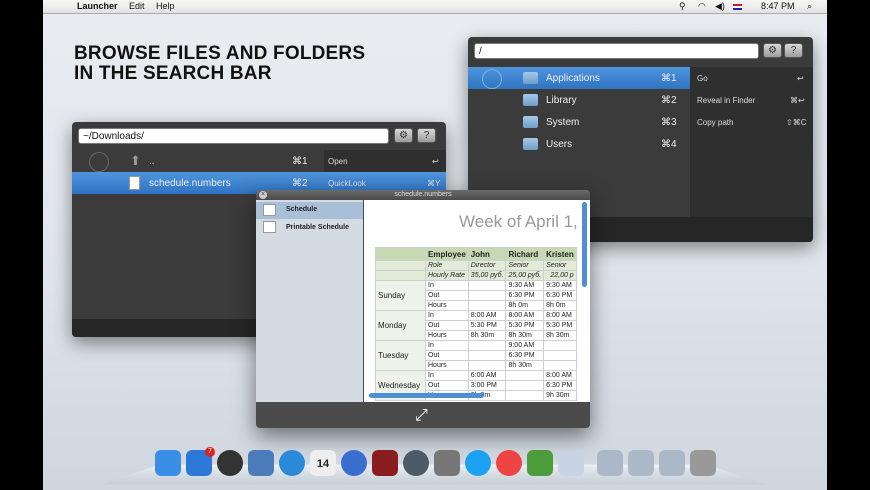 The image size is (870, 490). Describe the element at coordinates (559, 144) in the screenshot. I see `result-label: Users` at that location.